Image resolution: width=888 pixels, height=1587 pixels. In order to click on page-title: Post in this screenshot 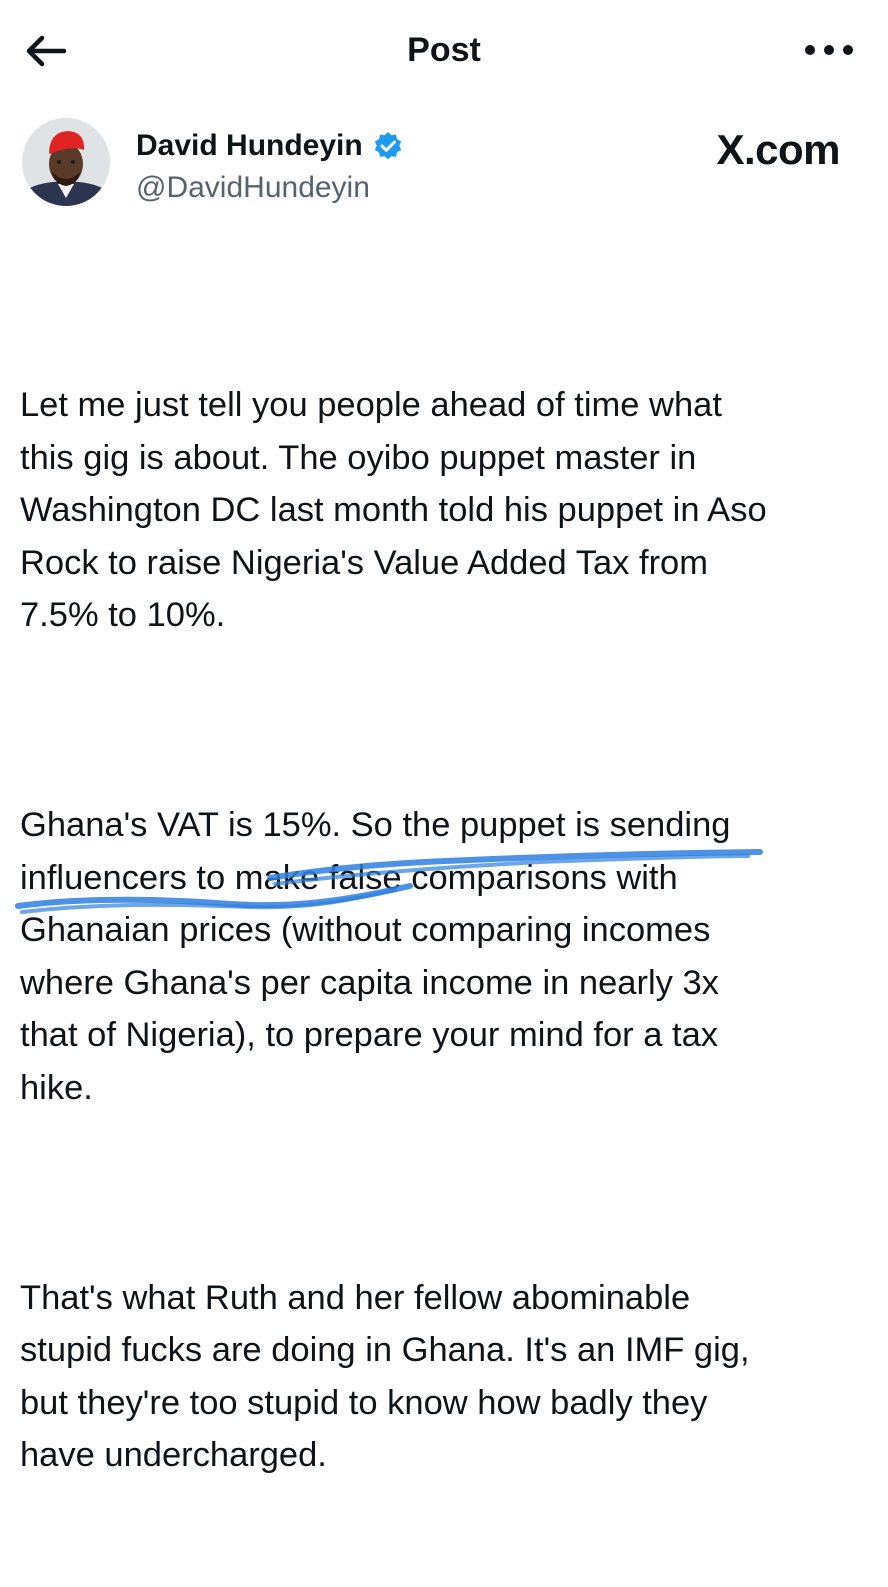, I will do `click(444, 50)`.